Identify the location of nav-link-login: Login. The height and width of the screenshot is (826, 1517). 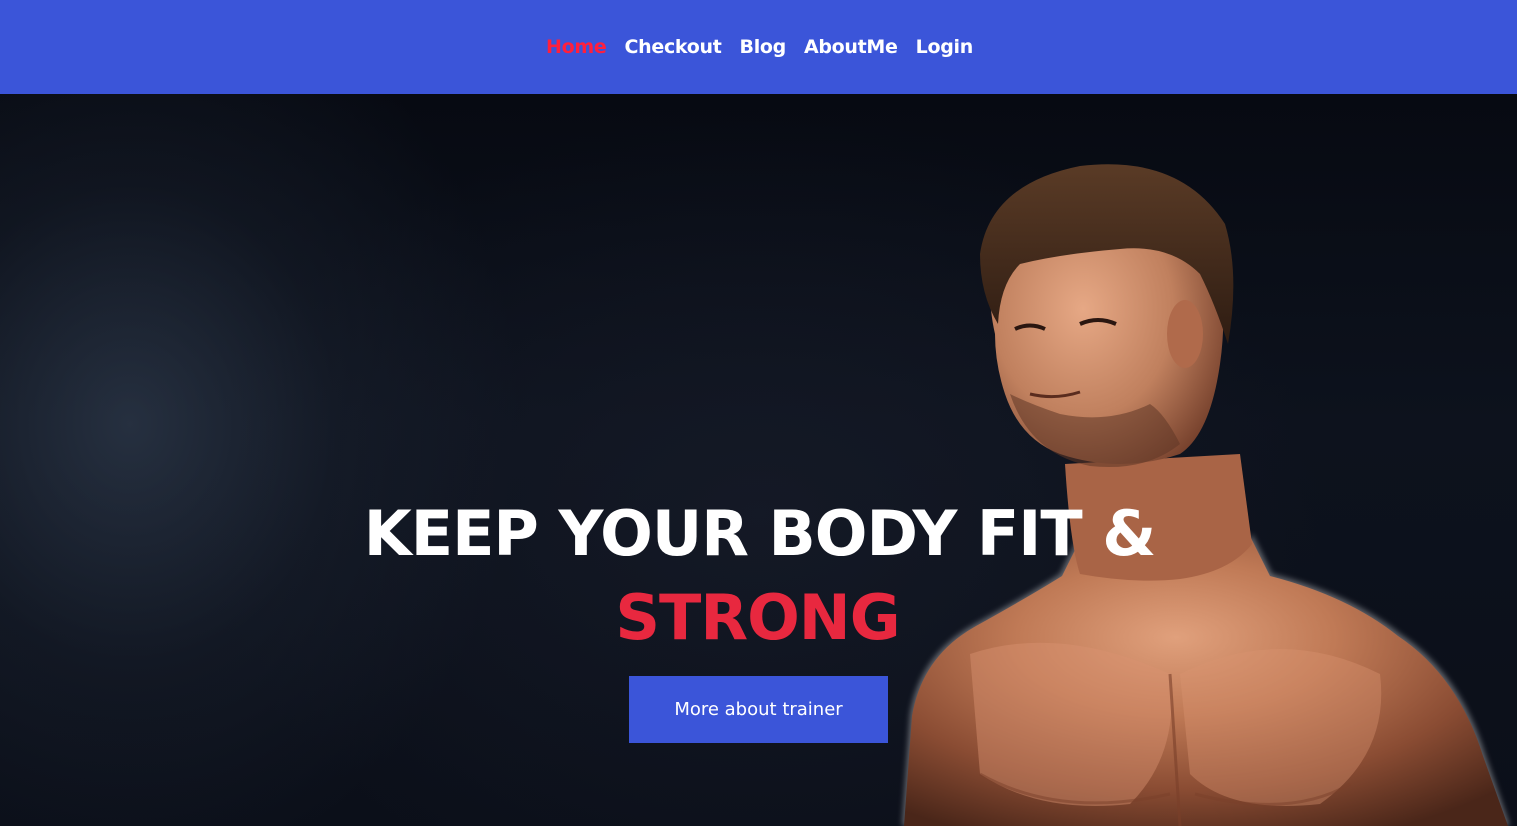
(945, 47).